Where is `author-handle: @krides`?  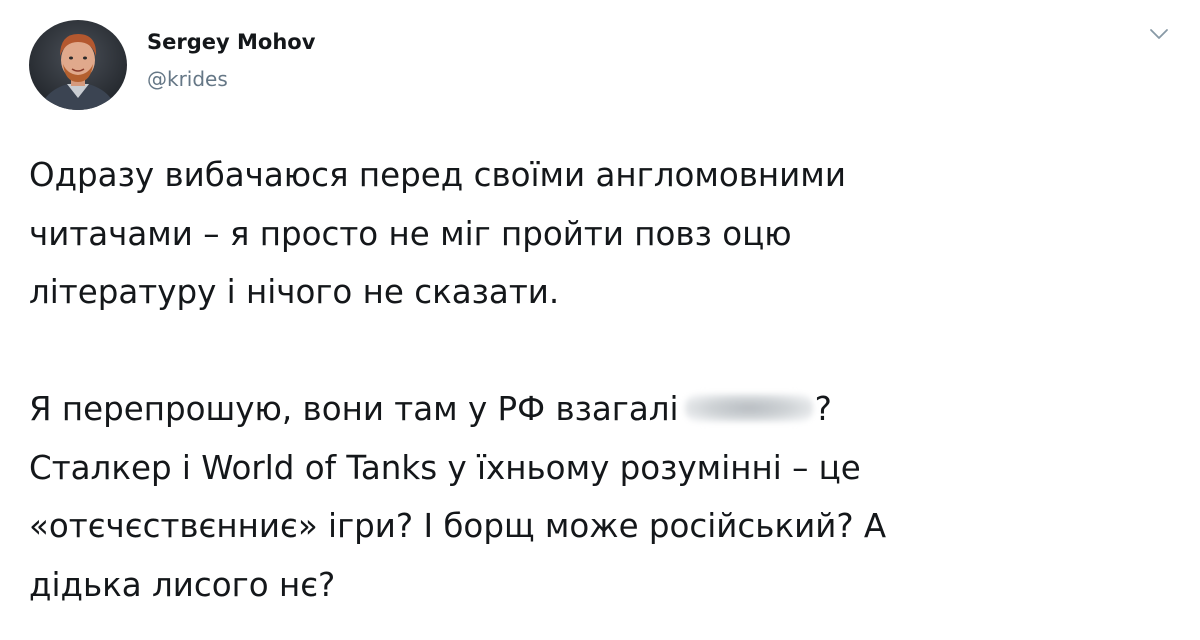
author-handle: @krides is located at coordinates (187, 79).